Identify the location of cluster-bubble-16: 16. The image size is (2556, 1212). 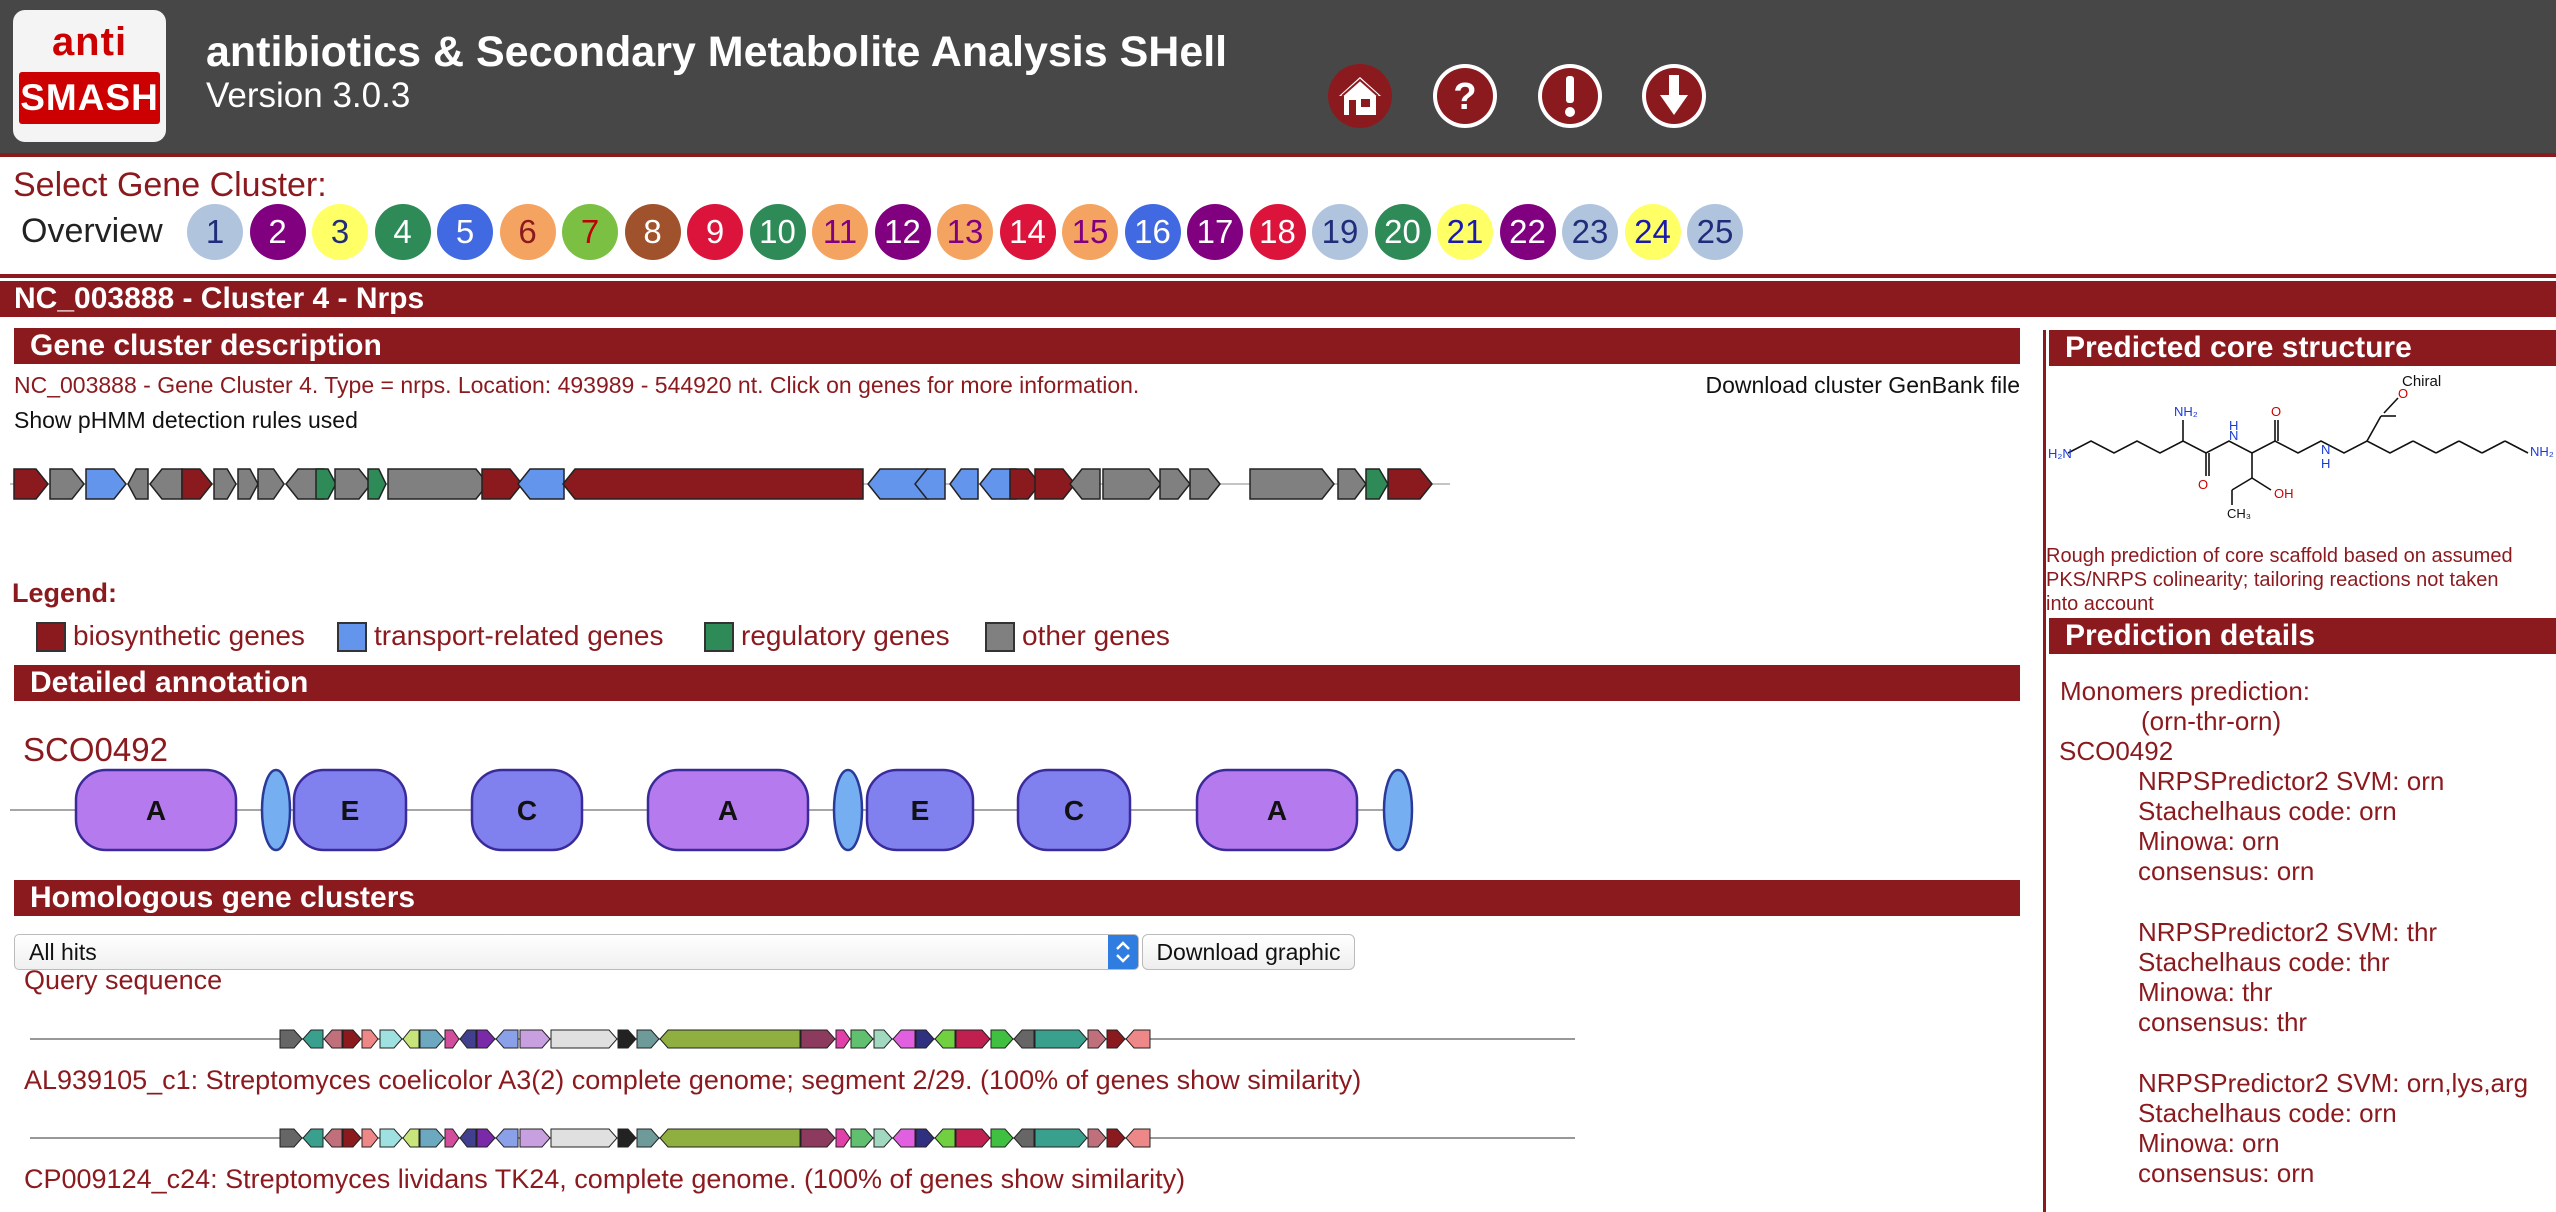
(1152, 232).